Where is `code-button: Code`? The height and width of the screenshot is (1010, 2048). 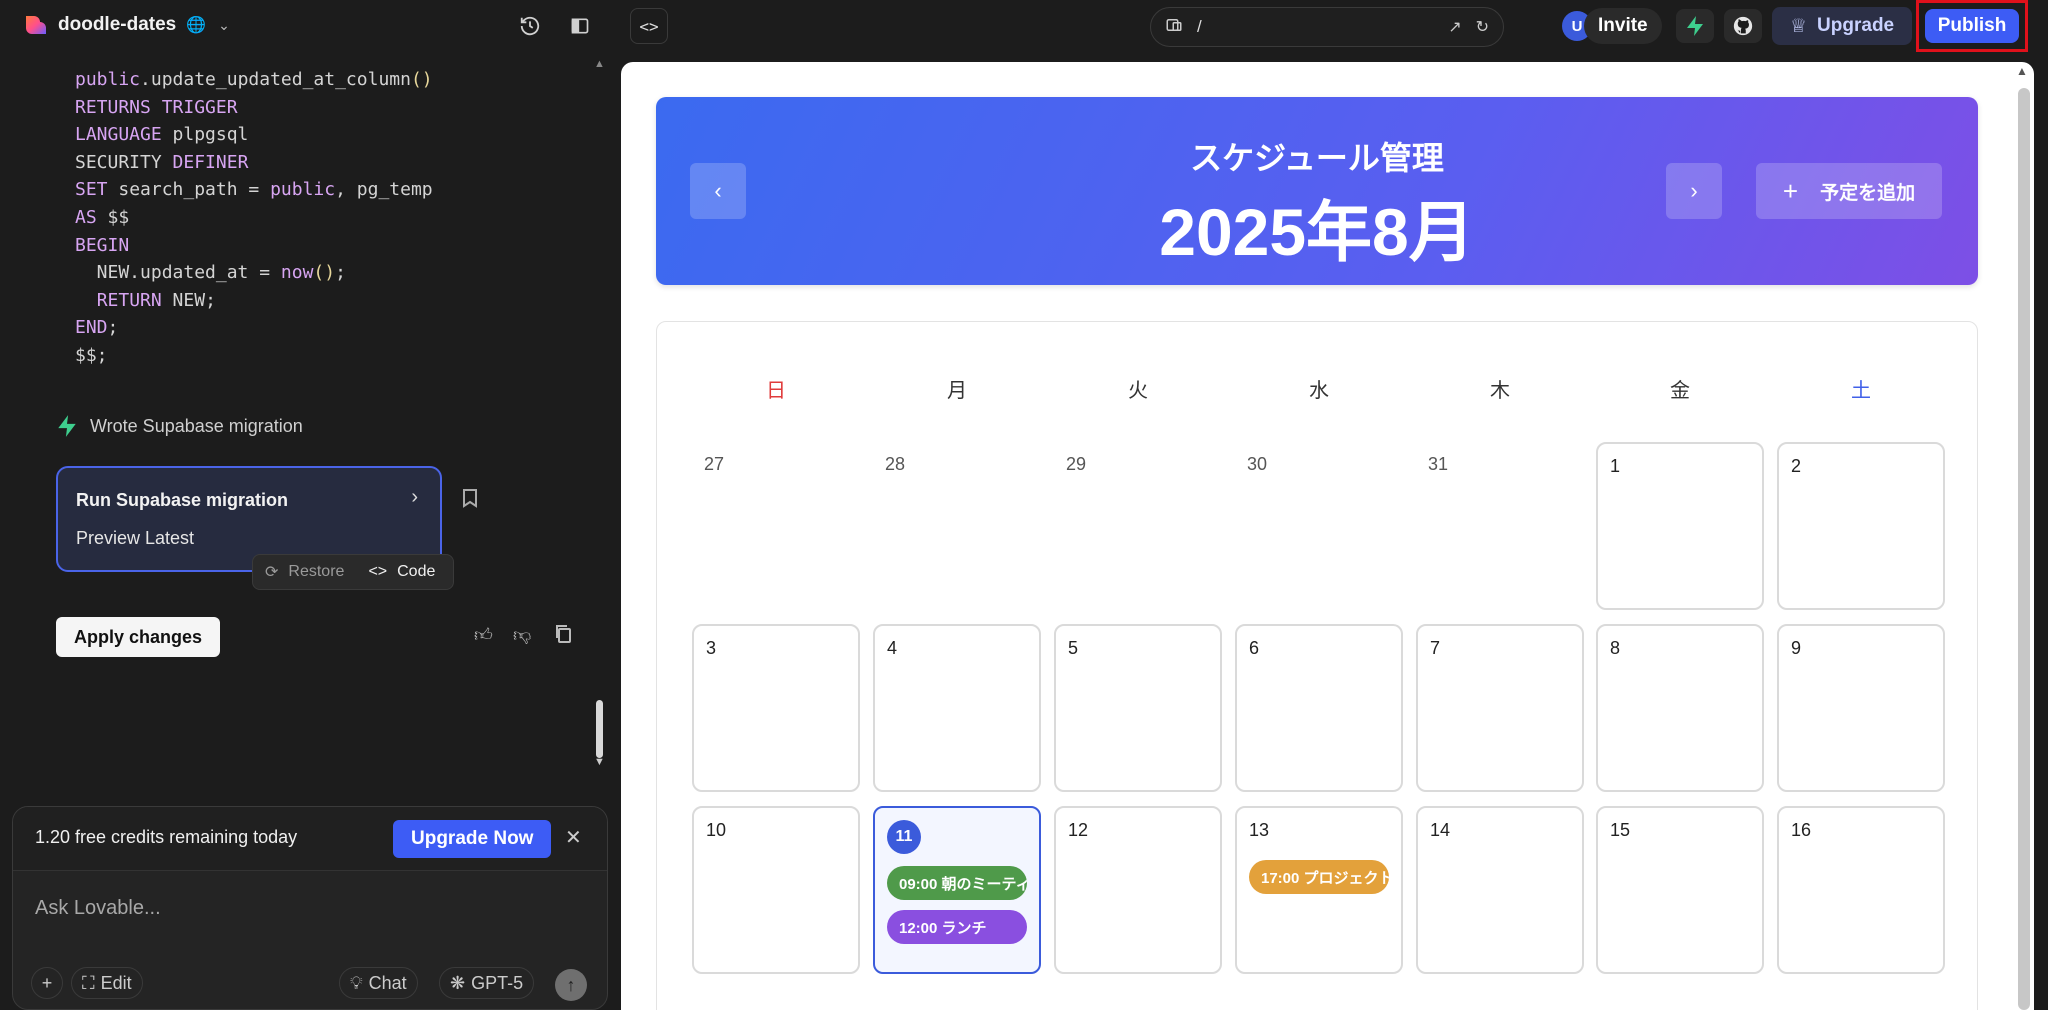 code-button: Code is located at coordinates (416, 572).